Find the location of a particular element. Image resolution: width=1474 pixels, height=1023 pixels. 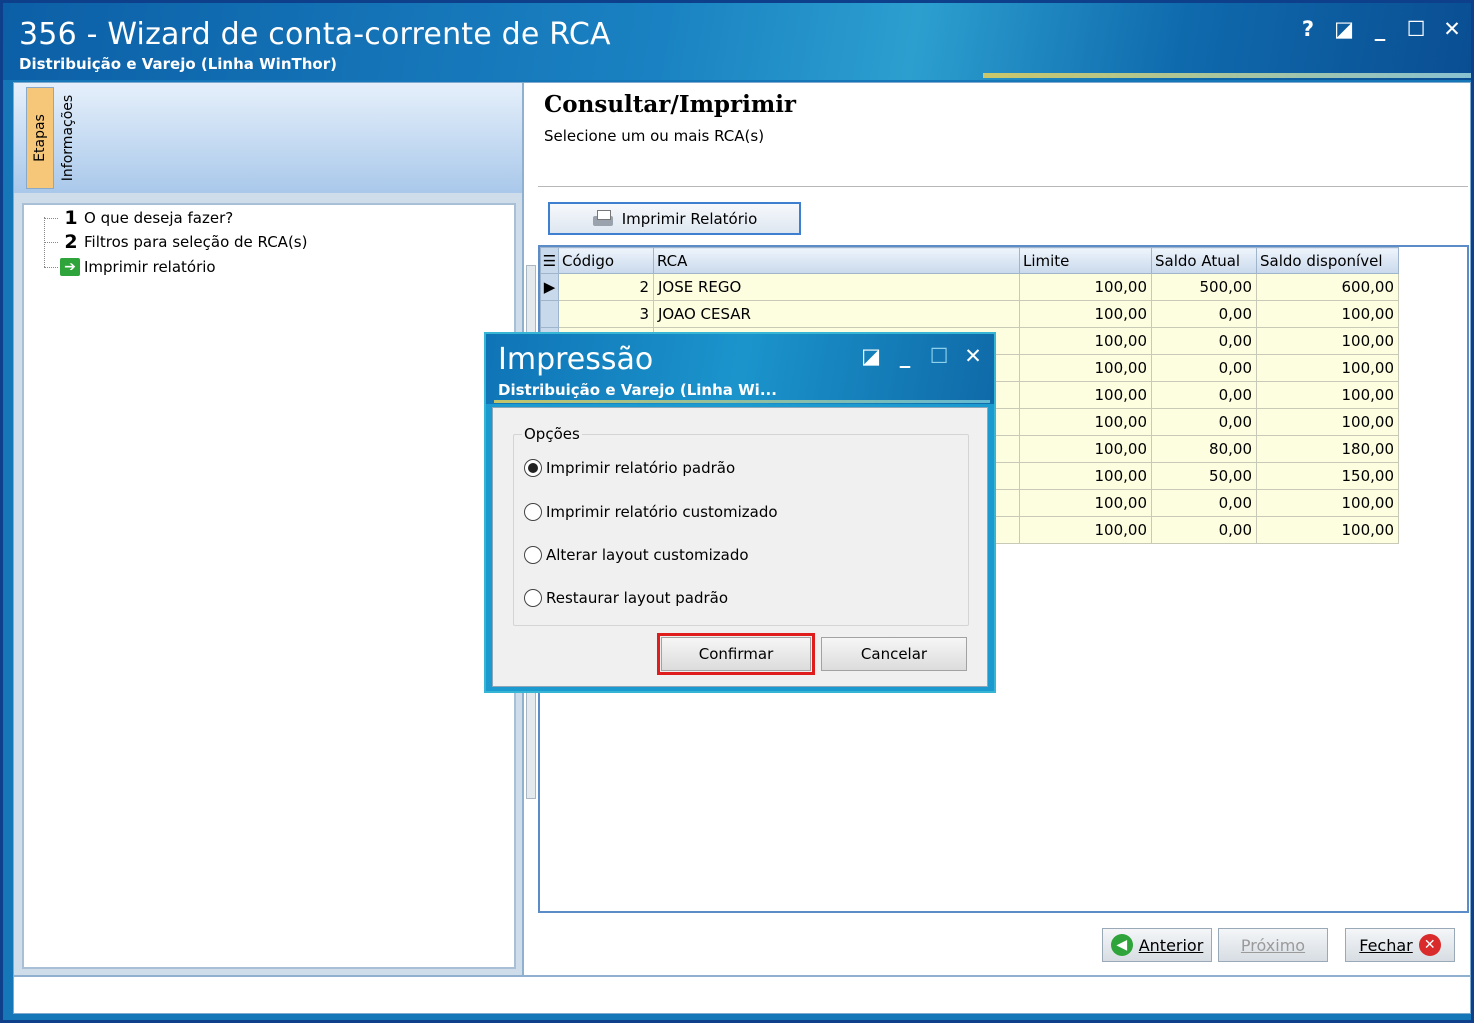

radio-restore-layout: Restaurar layout padrão is located at coordinates (626, 598).